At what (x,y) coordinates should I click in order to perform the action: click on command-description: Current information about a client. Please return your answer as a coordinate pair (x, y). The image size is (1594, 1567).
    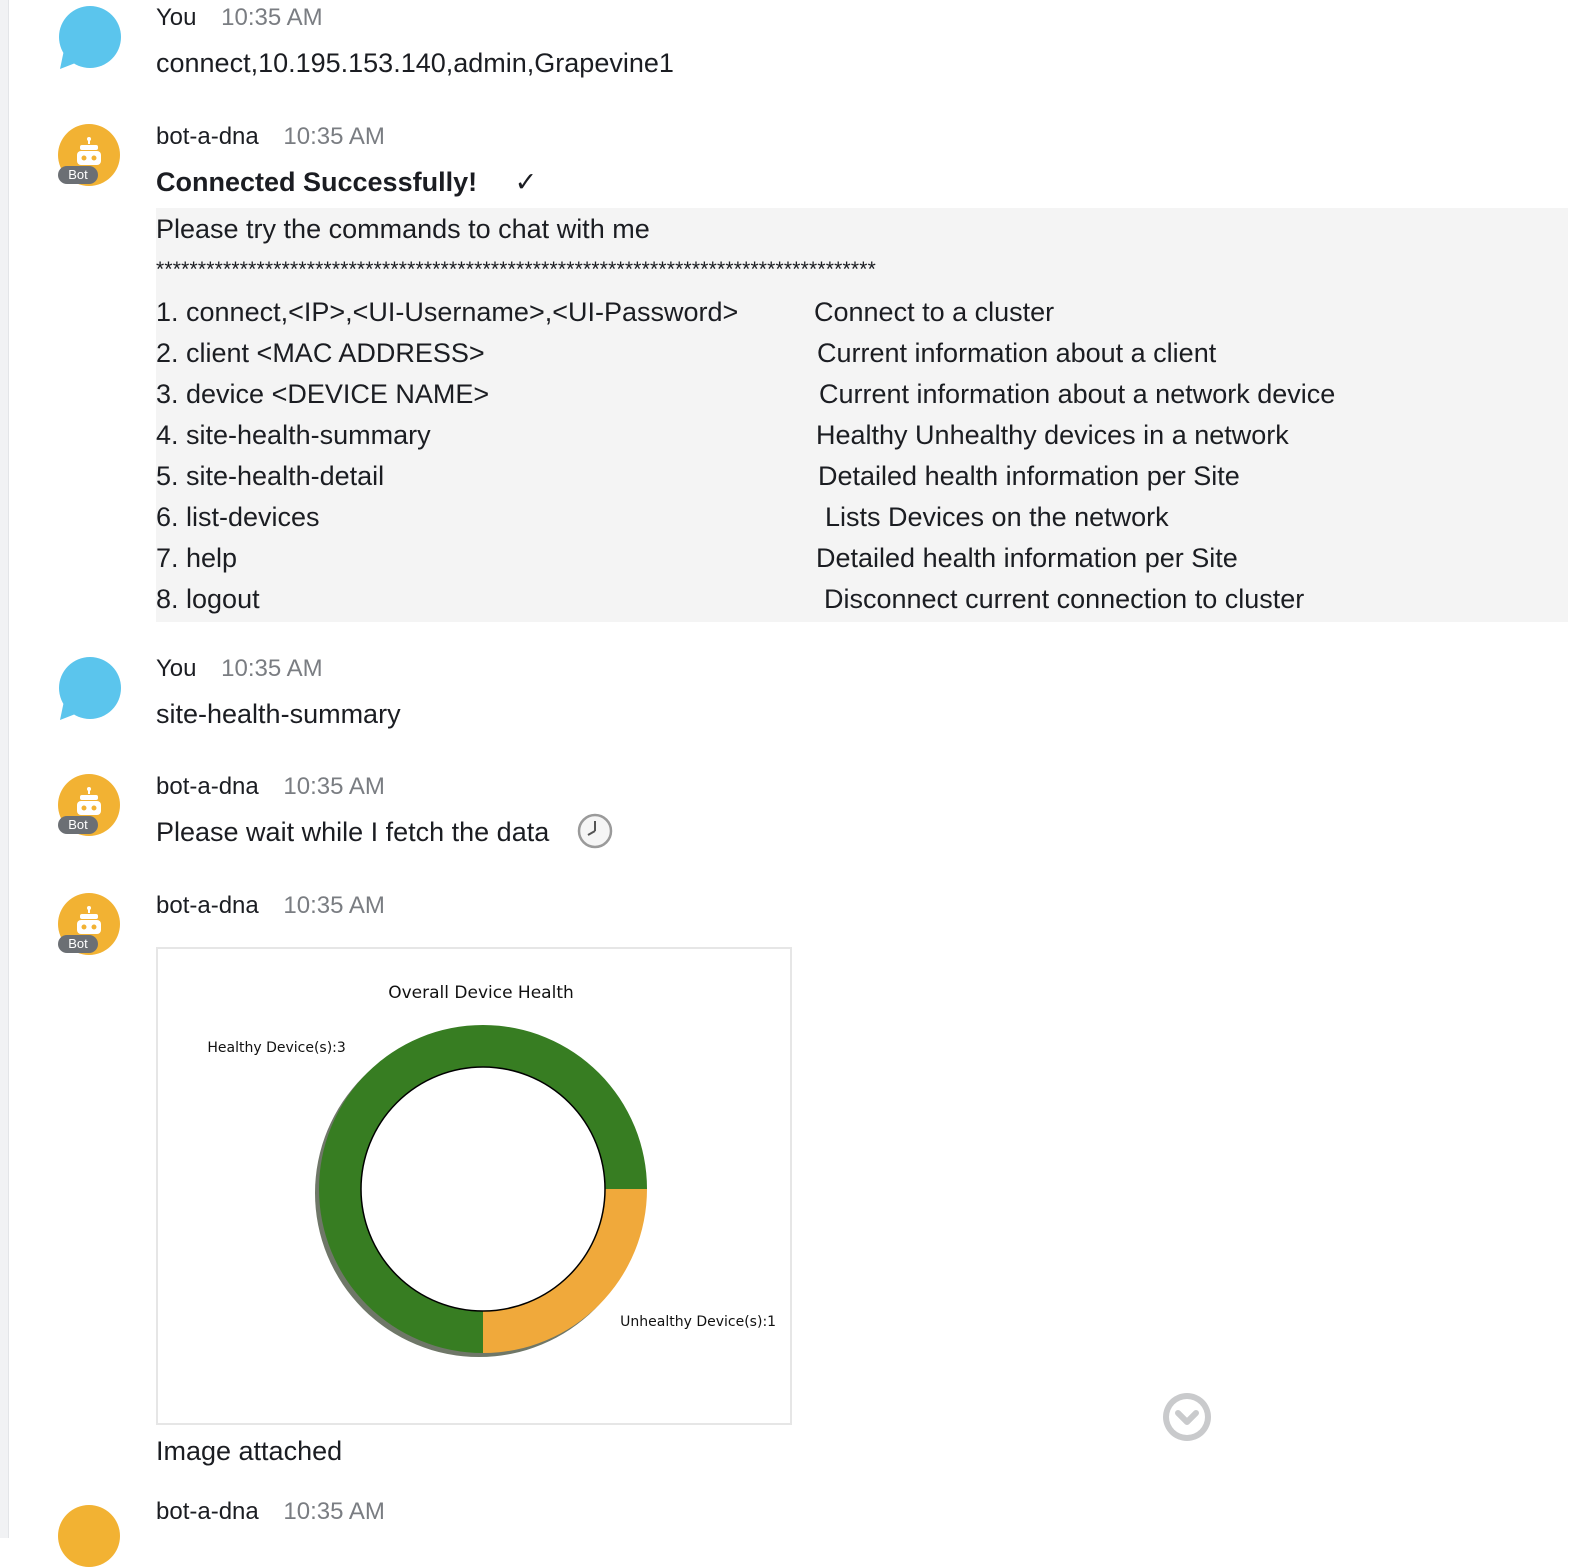
    Looking at the image, I should click on (1017, 353).